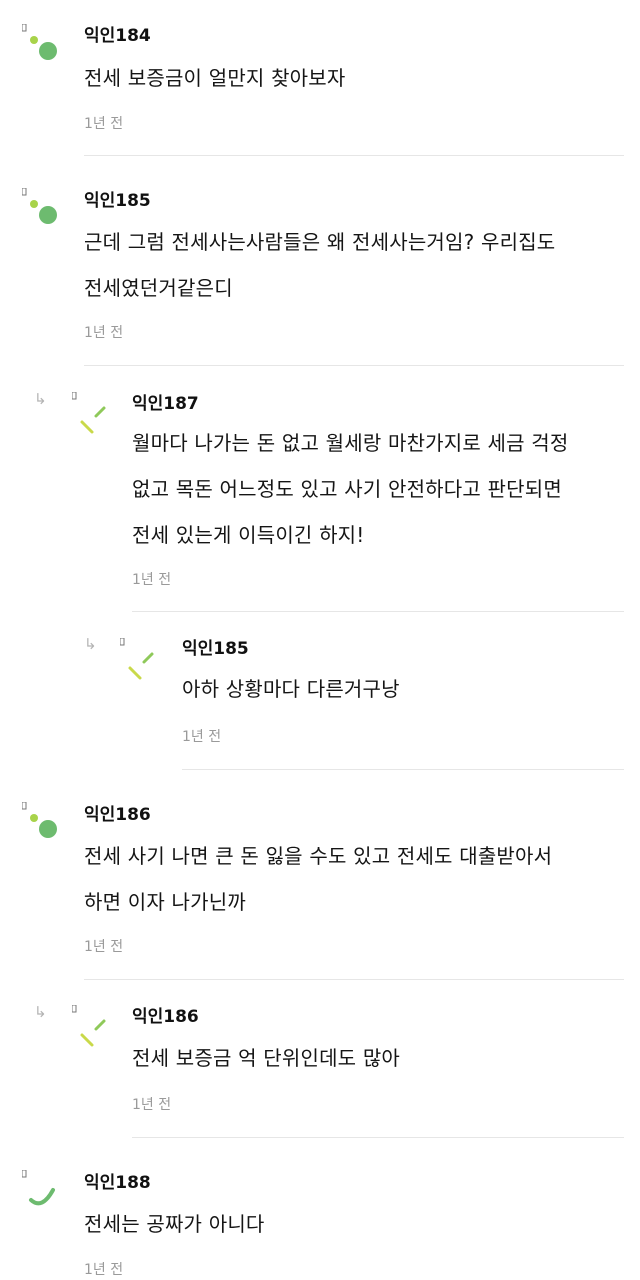  What do you see at coordinates (165, 404) in the screenshot?
I see `comment-author: 익인187` at bounding box center [165, 404].